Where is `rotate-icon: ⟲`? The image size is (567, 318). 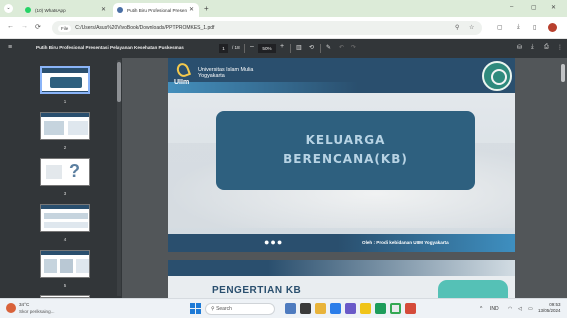 rotate-icon: ⟲ is located at coordinates (311, 47).